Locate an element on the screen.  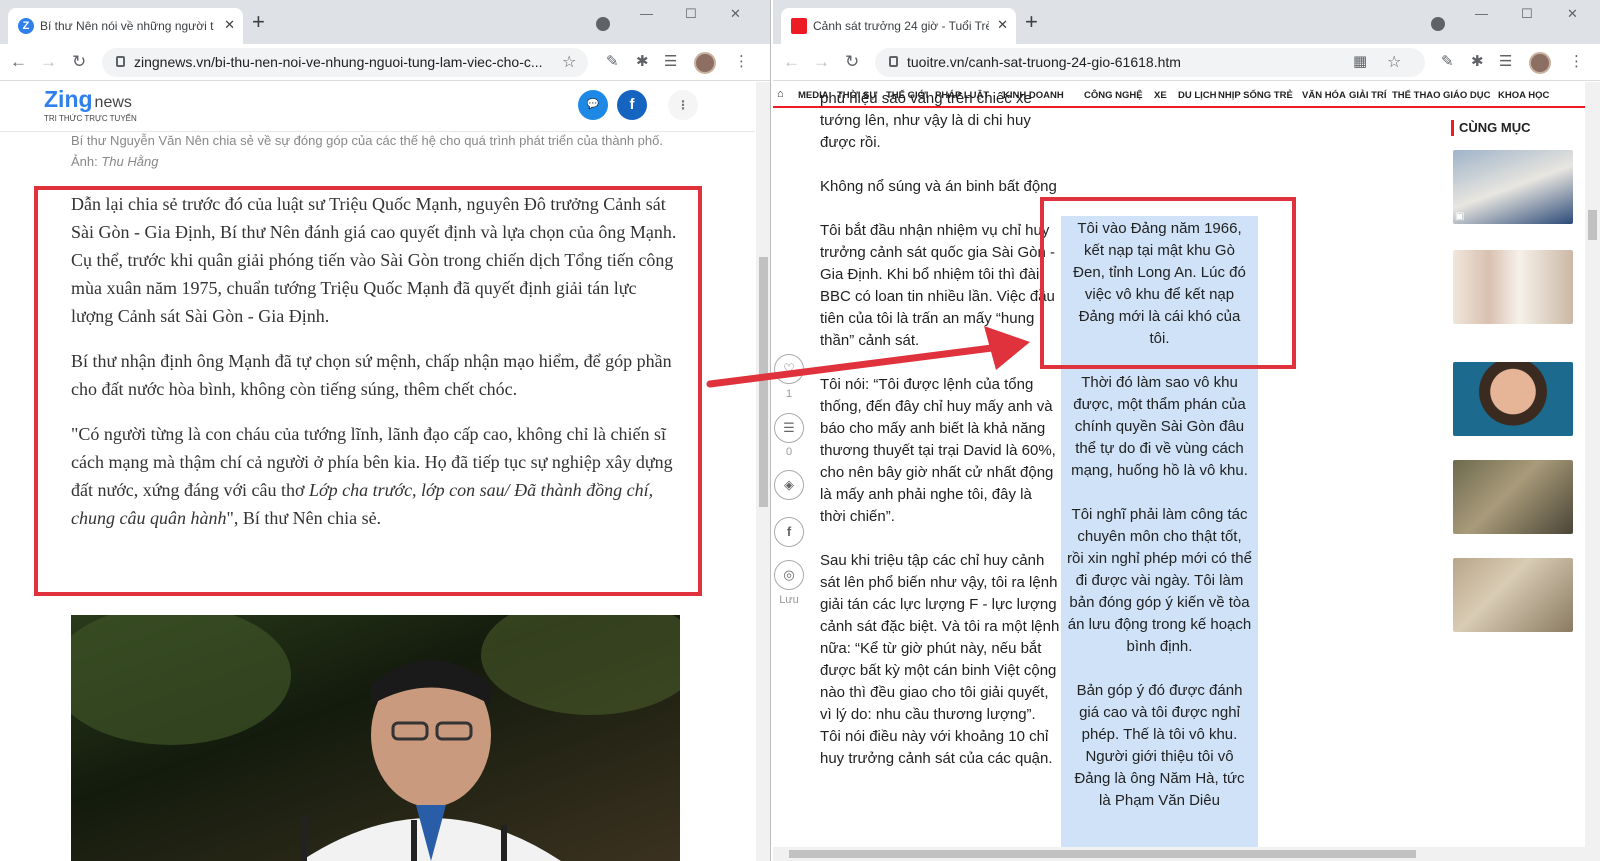
comment-icon: ☰ is located at coordinates (789, 428).